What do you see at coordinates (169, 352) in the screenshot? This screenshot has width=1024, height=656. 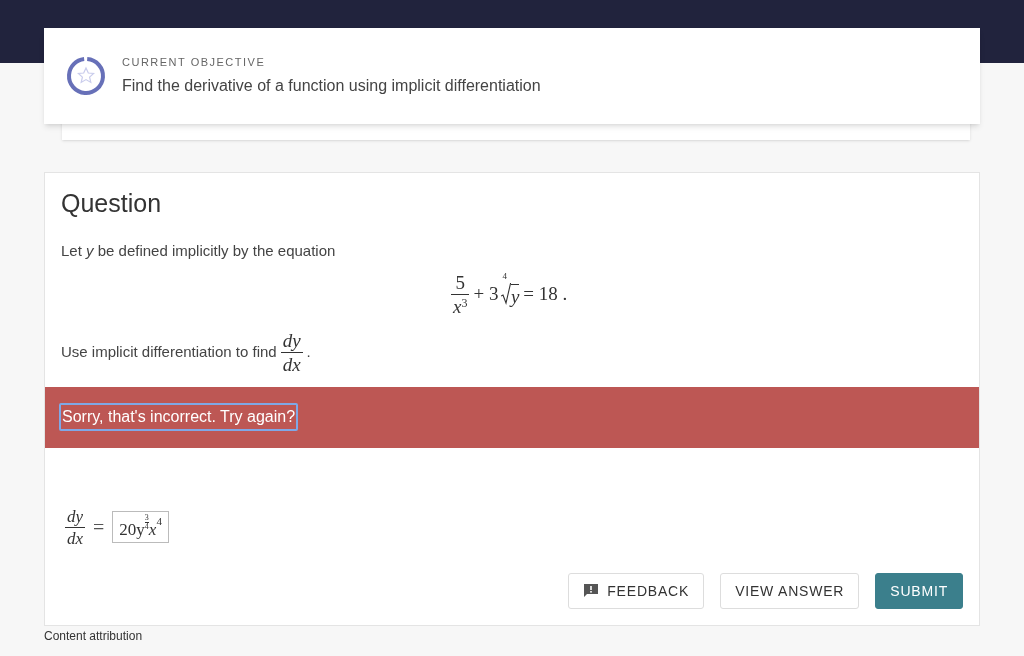 I see `prompt-text: Use implicit differentiation to find` at bounding box center [169, 352].